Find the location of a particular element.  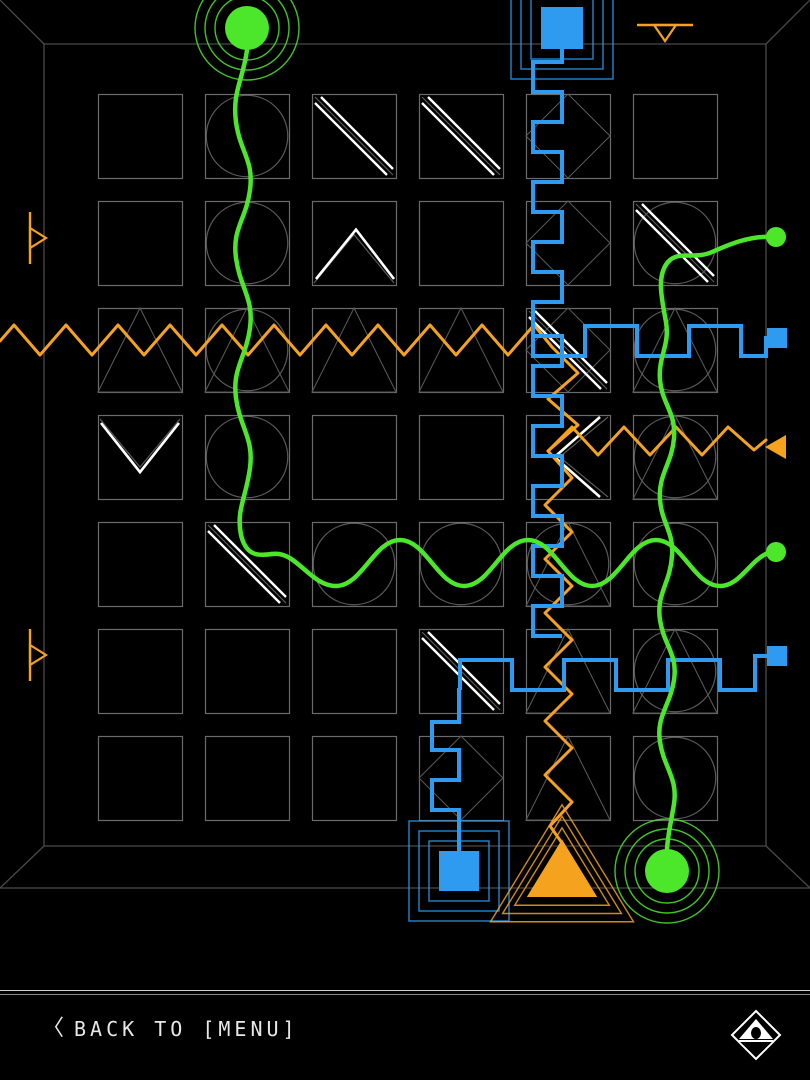

back-chevron-icon: 〈 is located at coordinates (53, 1028).